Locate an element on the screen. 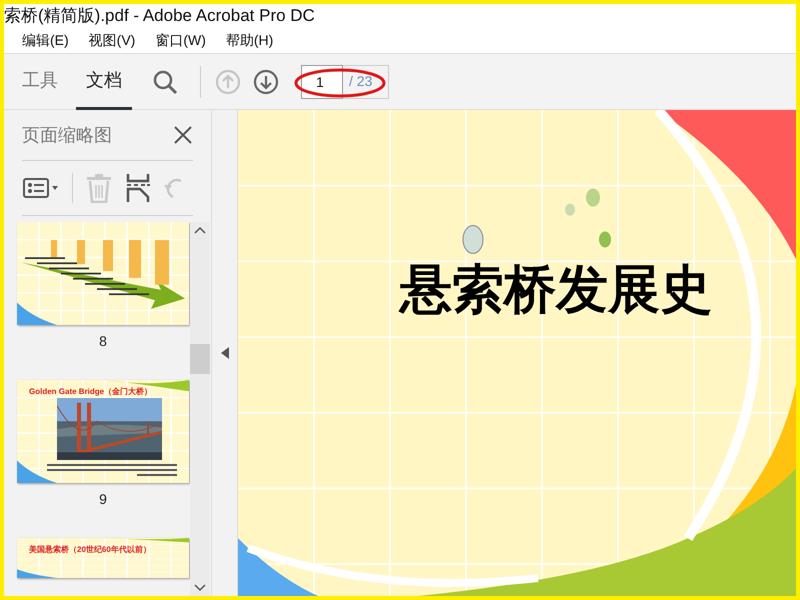 Image resolution: width=800 pixels, height=600 pixels. scroll-up-icon is located at coordinates (200, 230).